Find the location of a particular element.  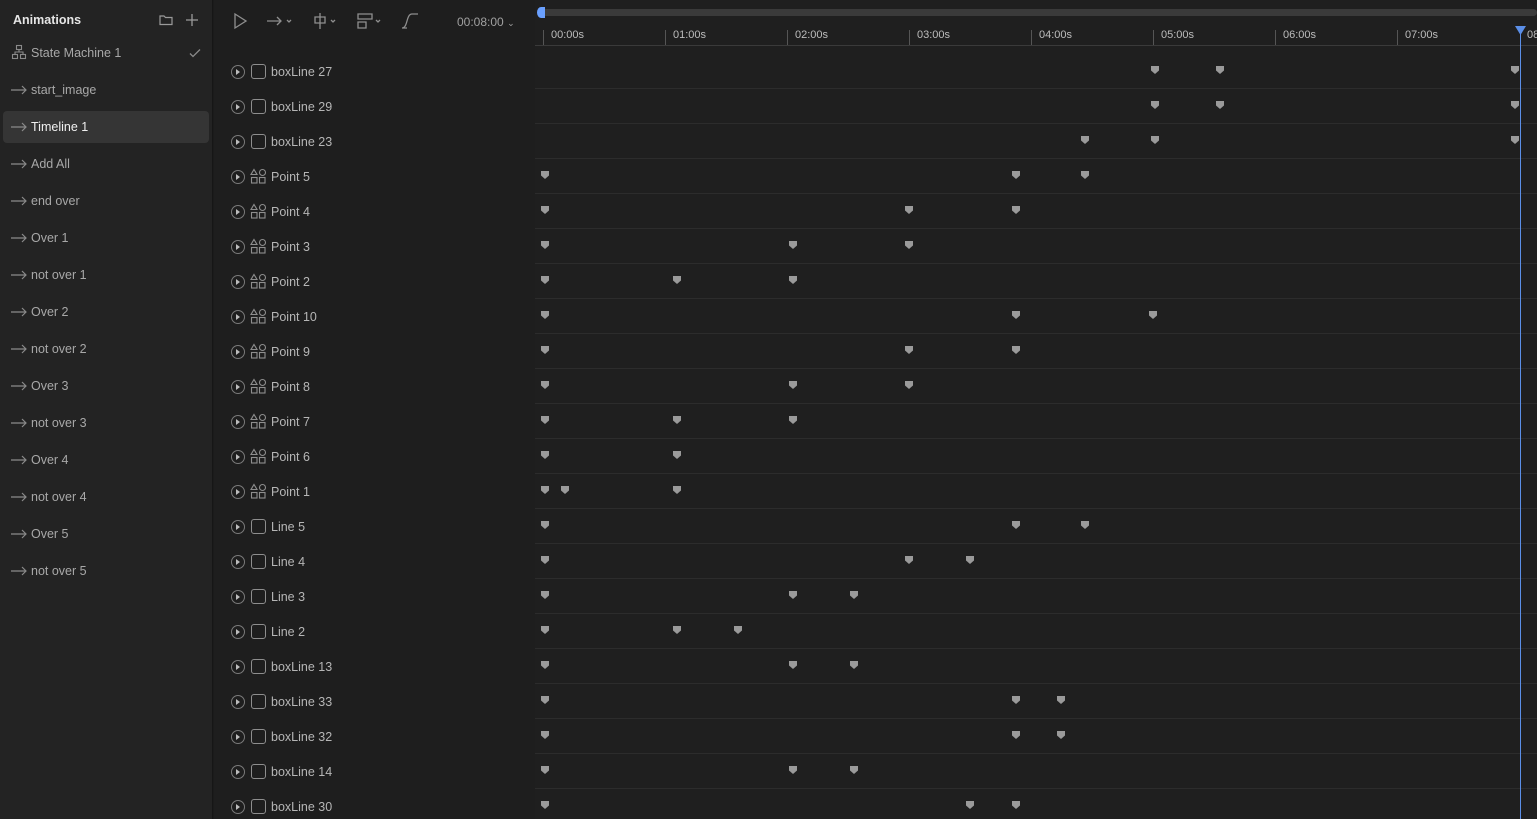

layer-row: boxLine 29 is located at coordinates (374, 106).